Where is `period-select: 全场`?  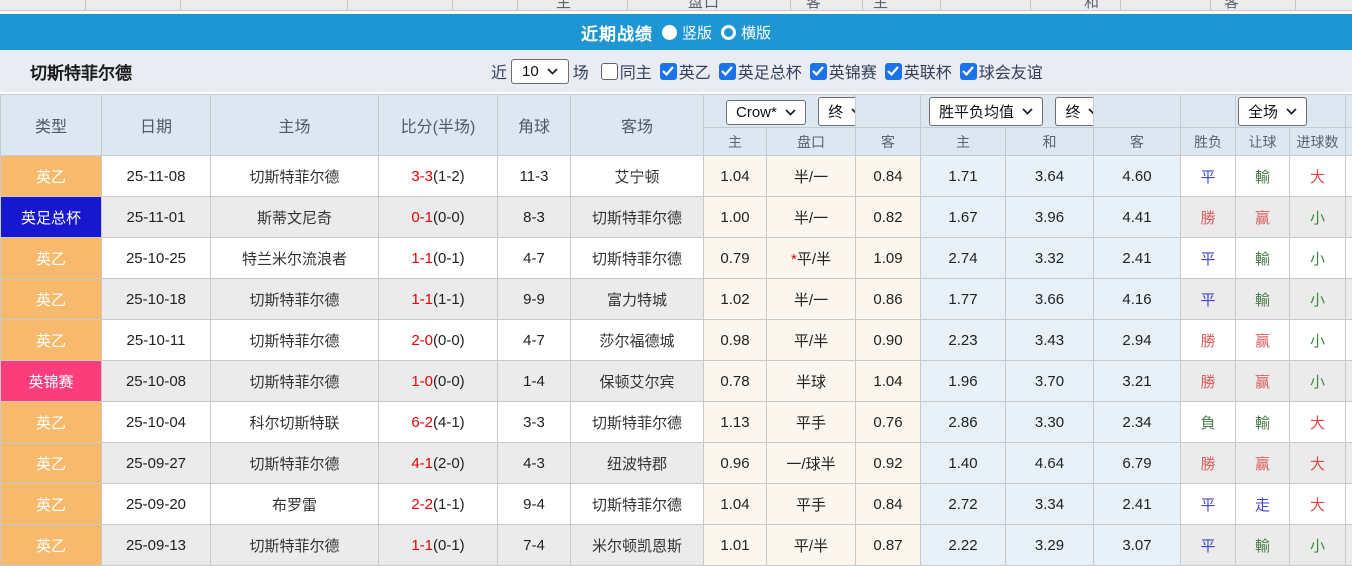 period-select: 全场 is located at coordinates (1272, 111).